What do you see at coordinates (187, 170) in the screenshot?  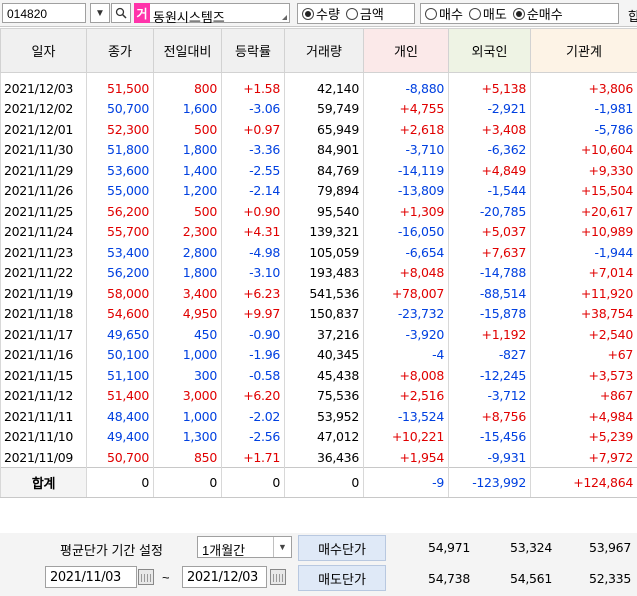 I see `row-change: 1,400` at bounding box center [187, 170].